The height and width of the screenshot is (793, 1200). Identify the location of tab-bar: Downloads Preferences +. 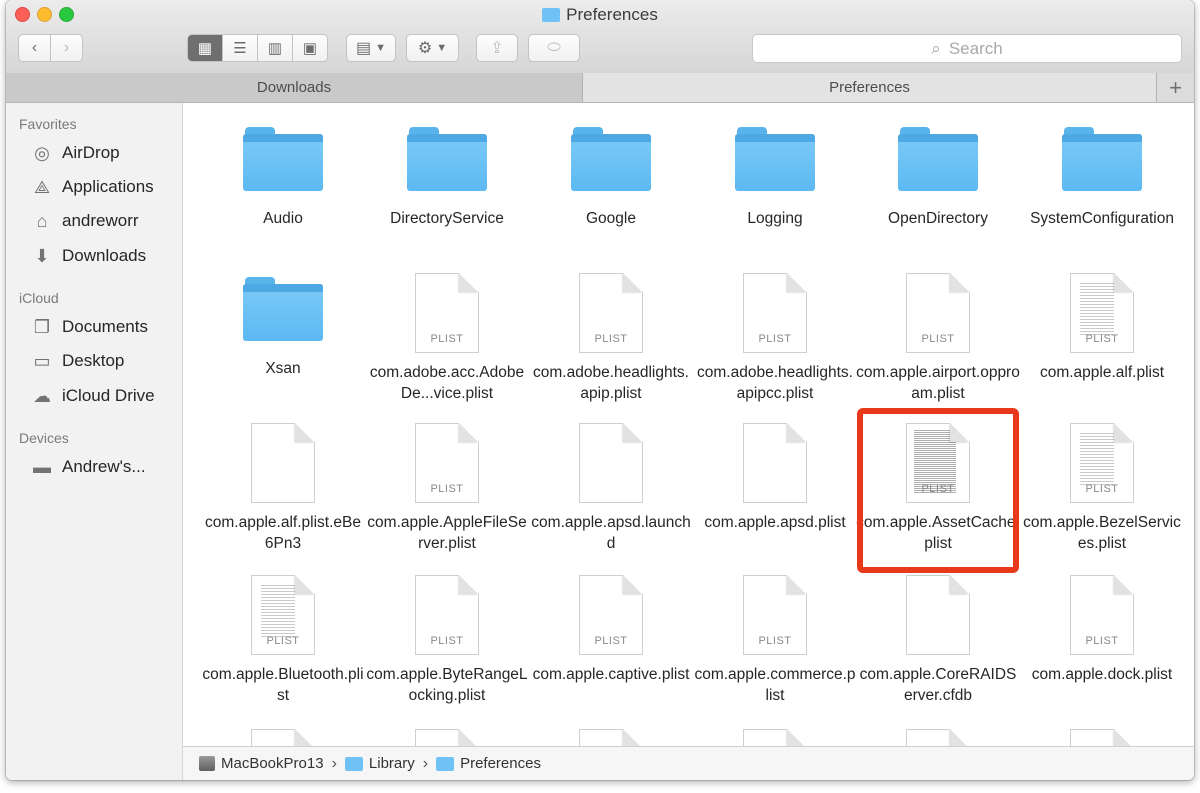
(600, 88).